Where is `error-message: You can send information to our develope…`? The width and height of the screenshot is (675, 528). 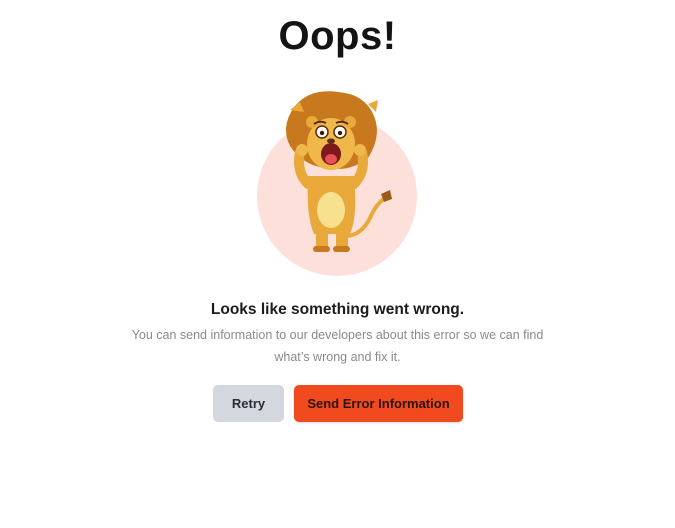
error-message: You can send information to our develope… is located at coordinates (337, 346).